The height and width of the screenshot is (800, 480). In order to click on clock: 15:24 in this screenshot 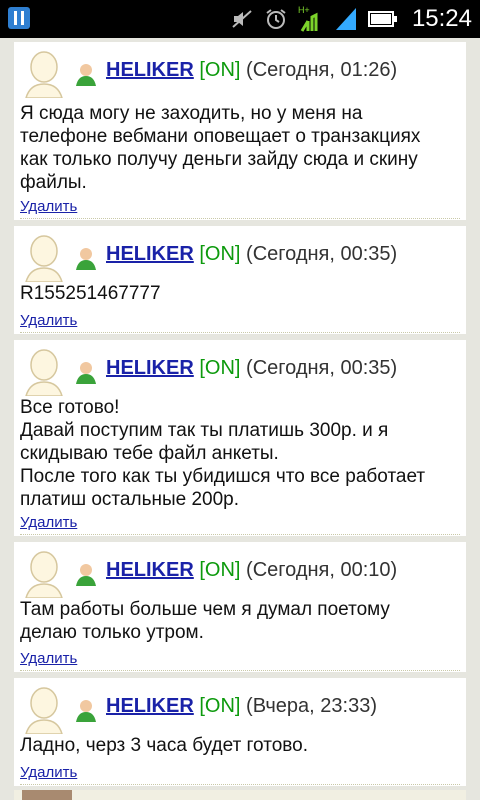, I will do `click(441, 18)`.